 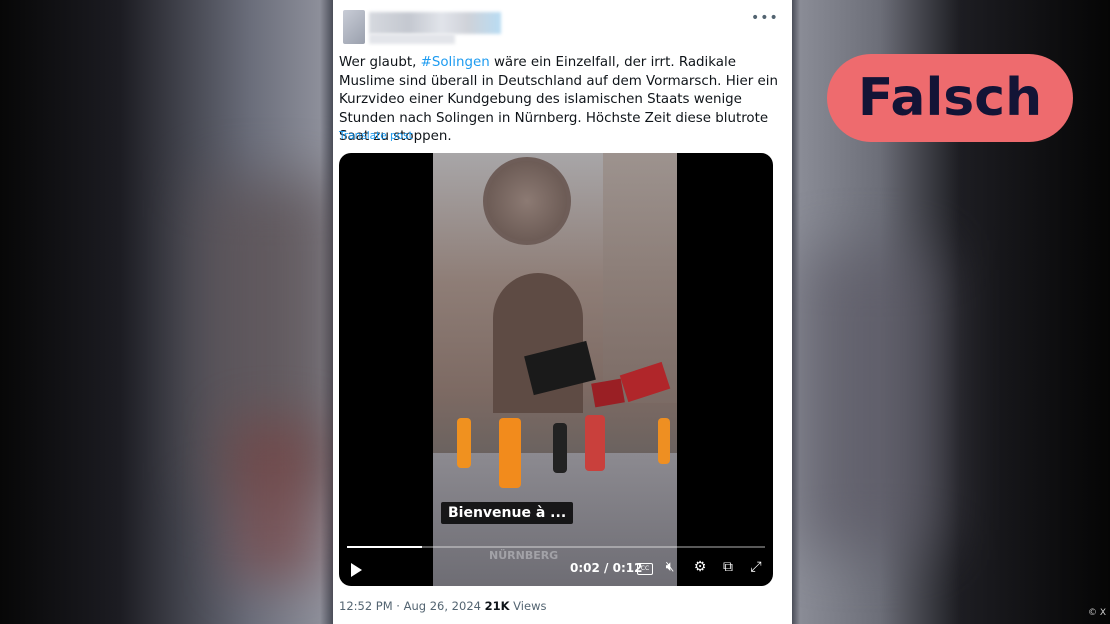 I want to click on post-meta: 12:52 PM · Aug 26, 2024 21K Views, so click(x=443, y=606).